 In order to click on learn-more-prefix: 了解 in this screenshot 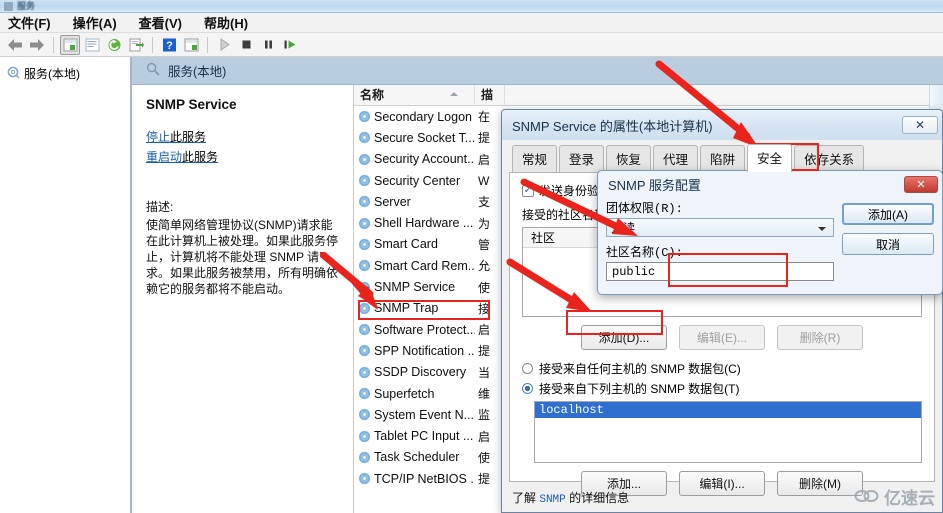, I will do `click(526, 498)`.